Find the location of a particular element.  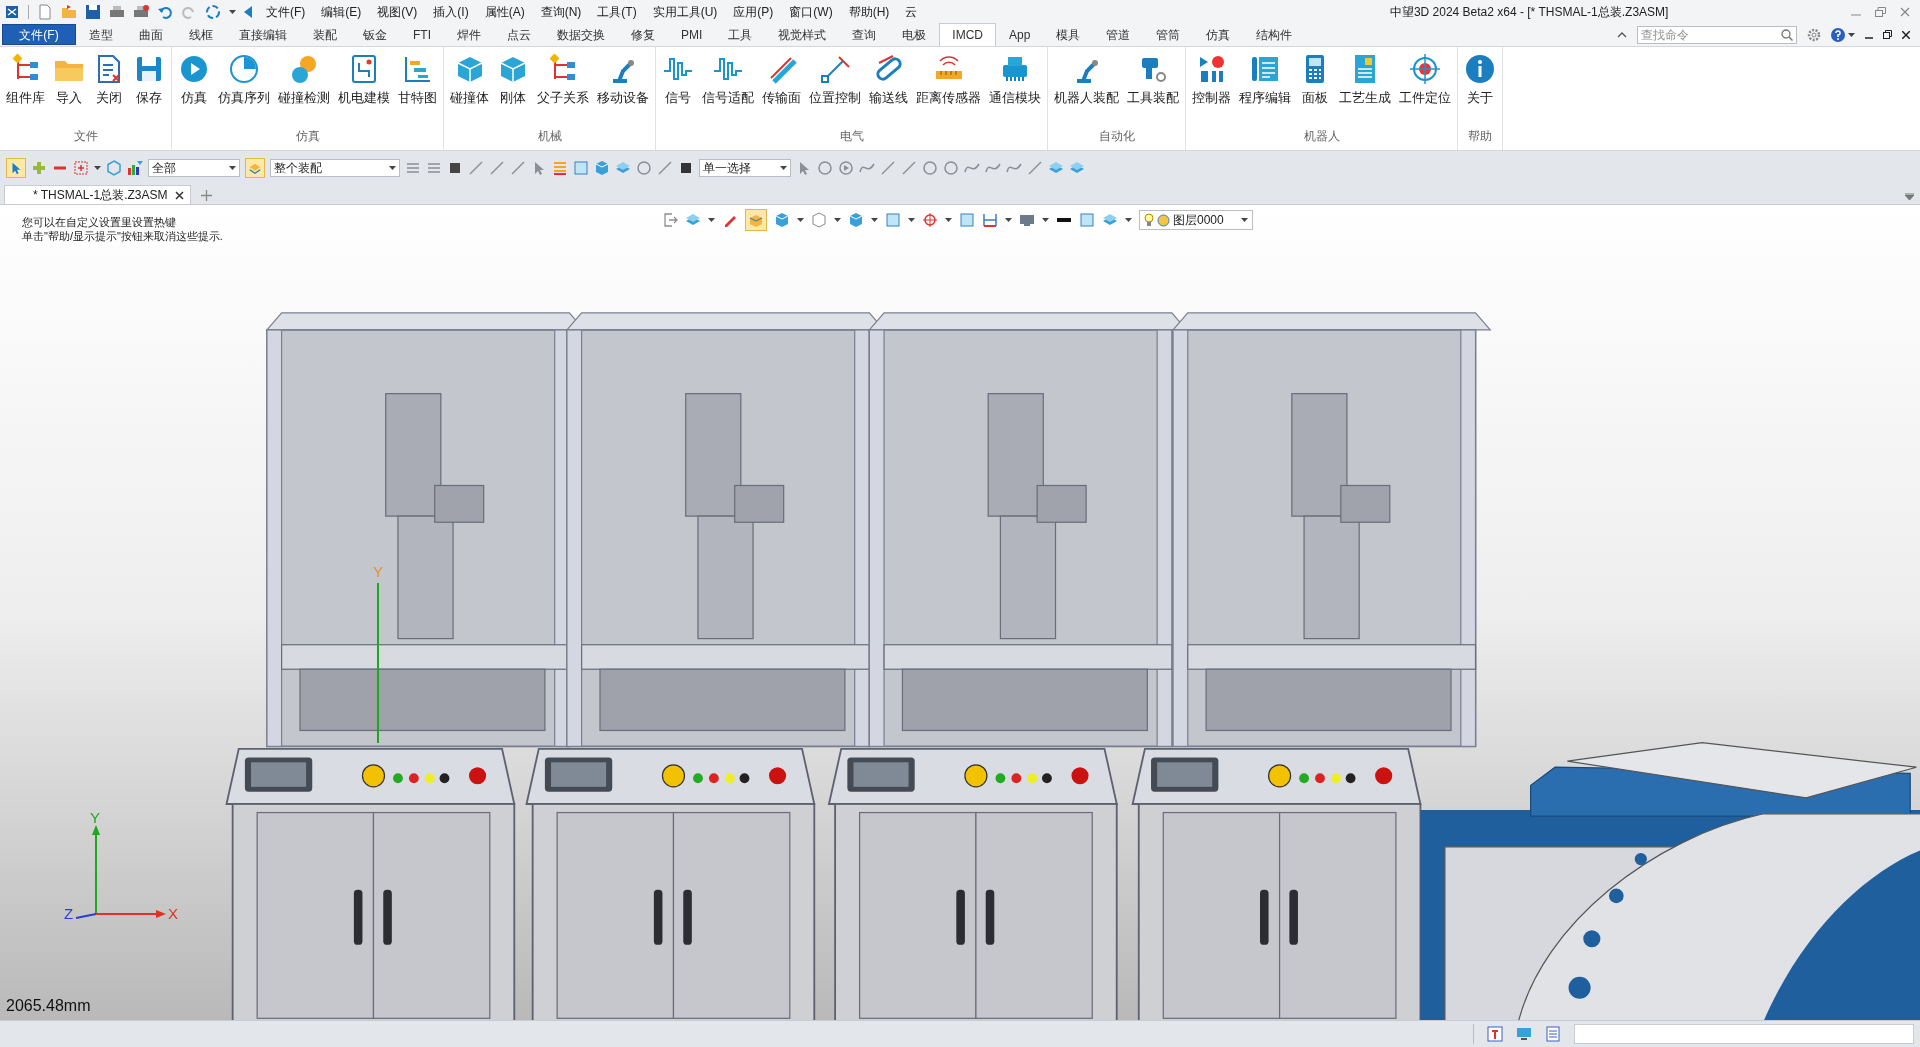

selection-mode-dropdown: 单一选择 is located at coordinates (745, 168).